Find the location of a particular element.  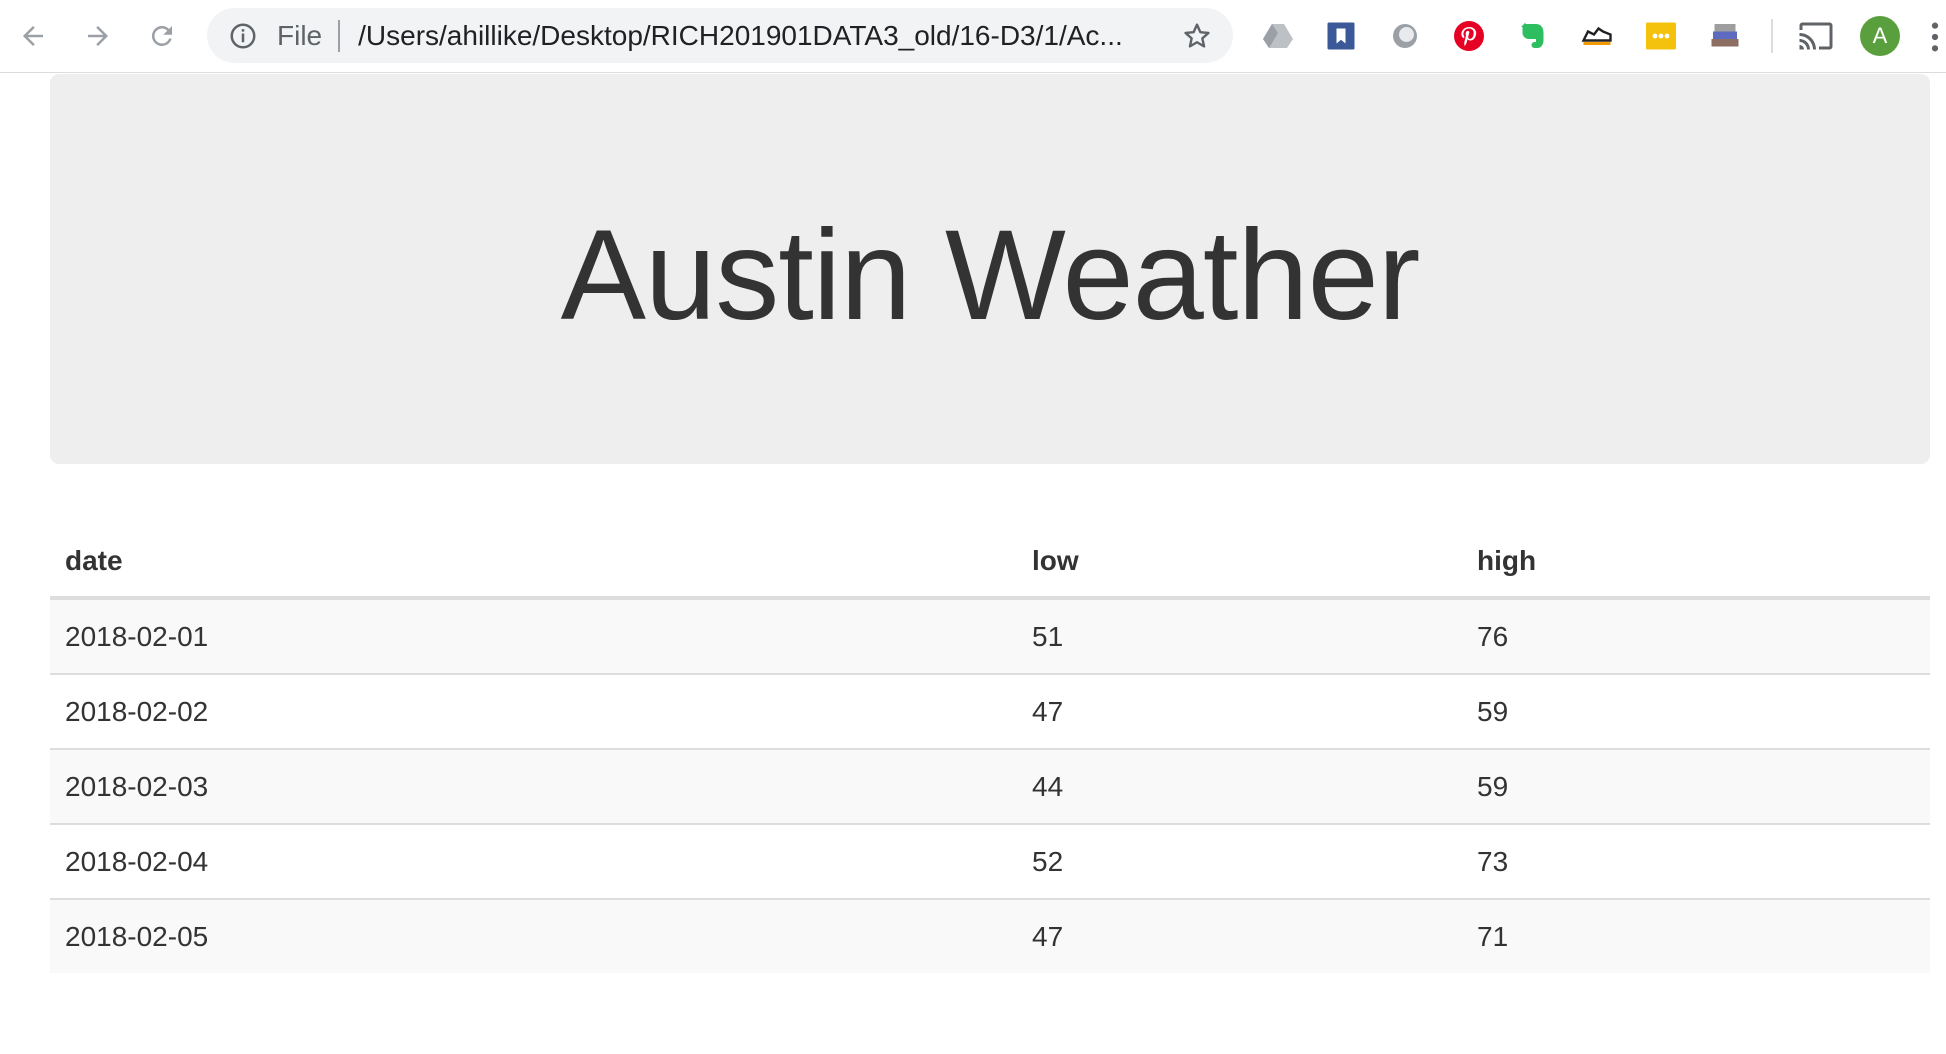

table-row: 2018-02-01 51 76 is located at coordinates (990, 636).